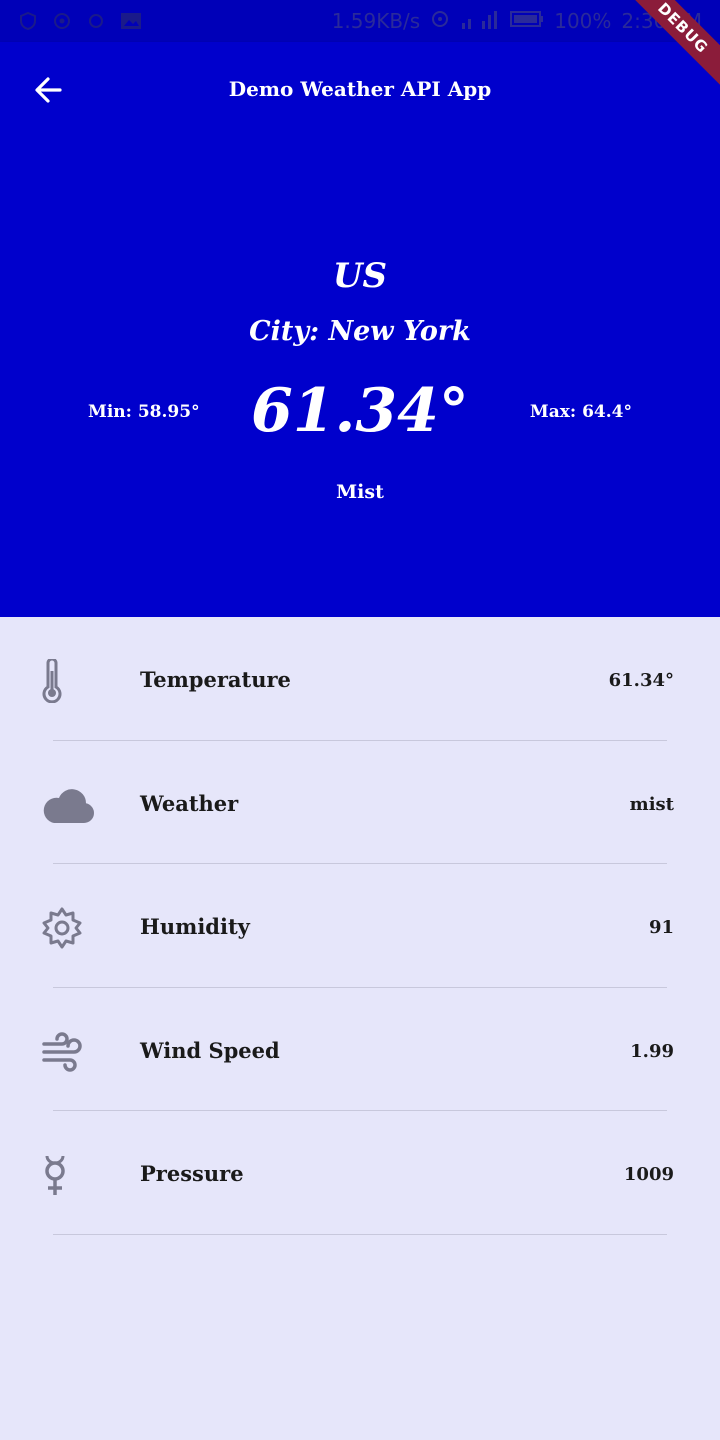 This screenshot has width=720, height=1440. I want to click on list-item-humidity: Humidity 91, so click(360, 926).